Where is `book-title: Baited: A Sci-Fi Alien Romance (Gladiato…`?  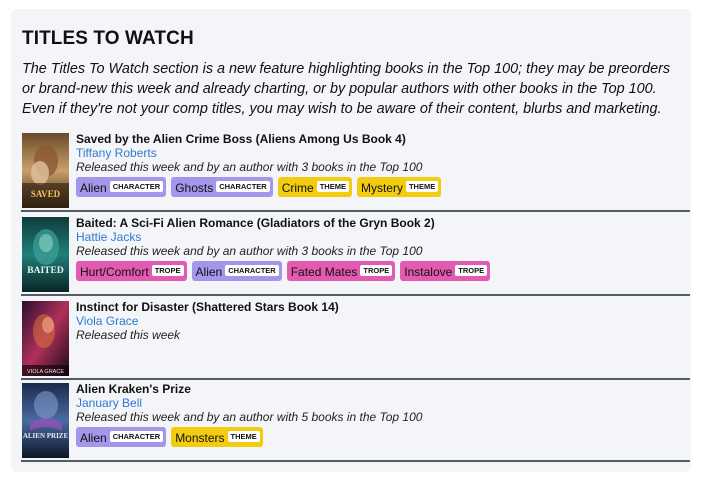 book-title: Baited: A Sci-Fi Alien Romance (Gladiato… is located at coordinates (255, 223).